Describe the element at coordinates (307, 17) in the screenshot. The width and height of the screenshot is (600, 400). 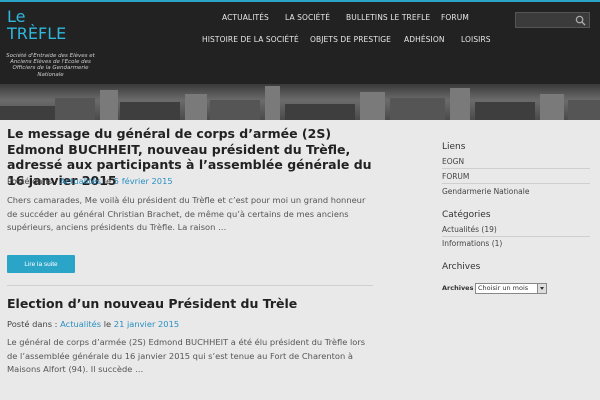
I see `nav-item-la-societe: LA SOCIÉTÉ` at that location.